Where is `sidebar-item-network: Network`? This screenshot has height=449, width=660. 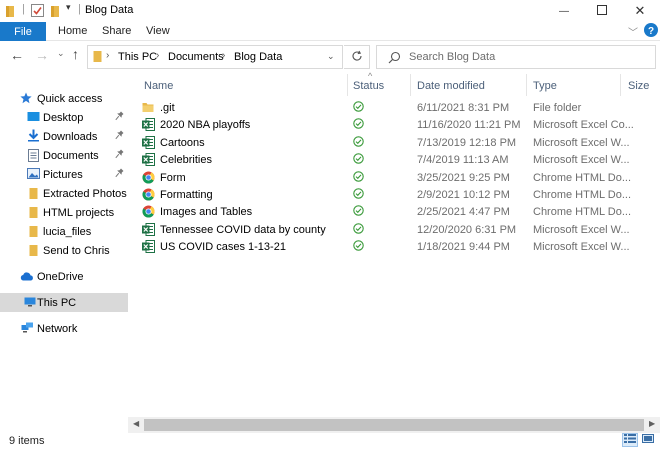 sidebar-item-network: Network is located at coordinates (64, 328).